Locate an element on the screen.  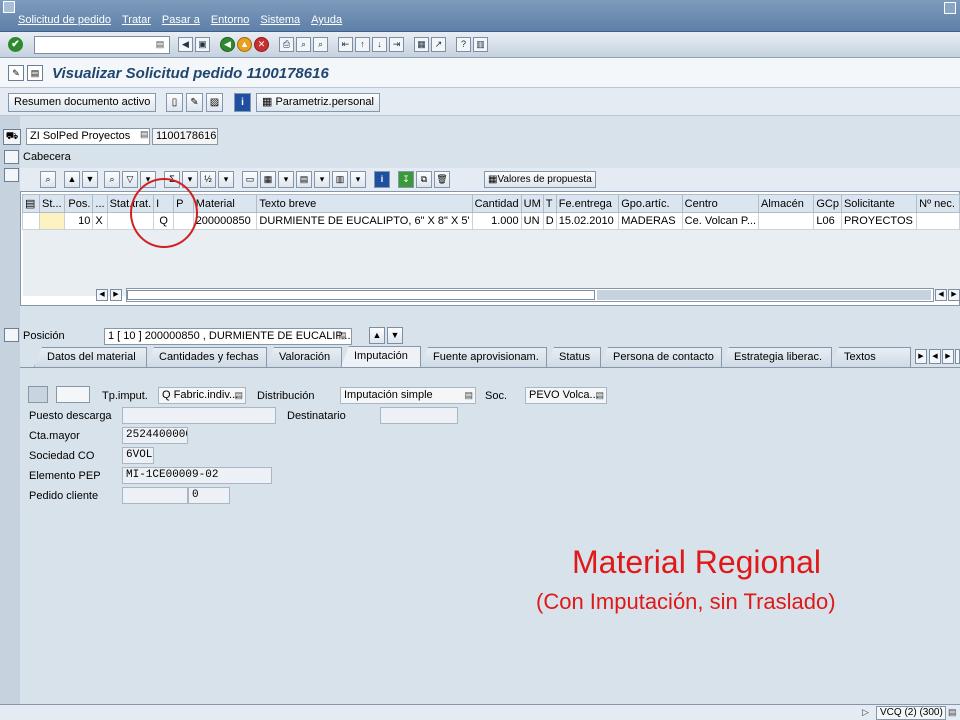
layout-dropdown-icon: ▾ is located at coordinates (358, 179).